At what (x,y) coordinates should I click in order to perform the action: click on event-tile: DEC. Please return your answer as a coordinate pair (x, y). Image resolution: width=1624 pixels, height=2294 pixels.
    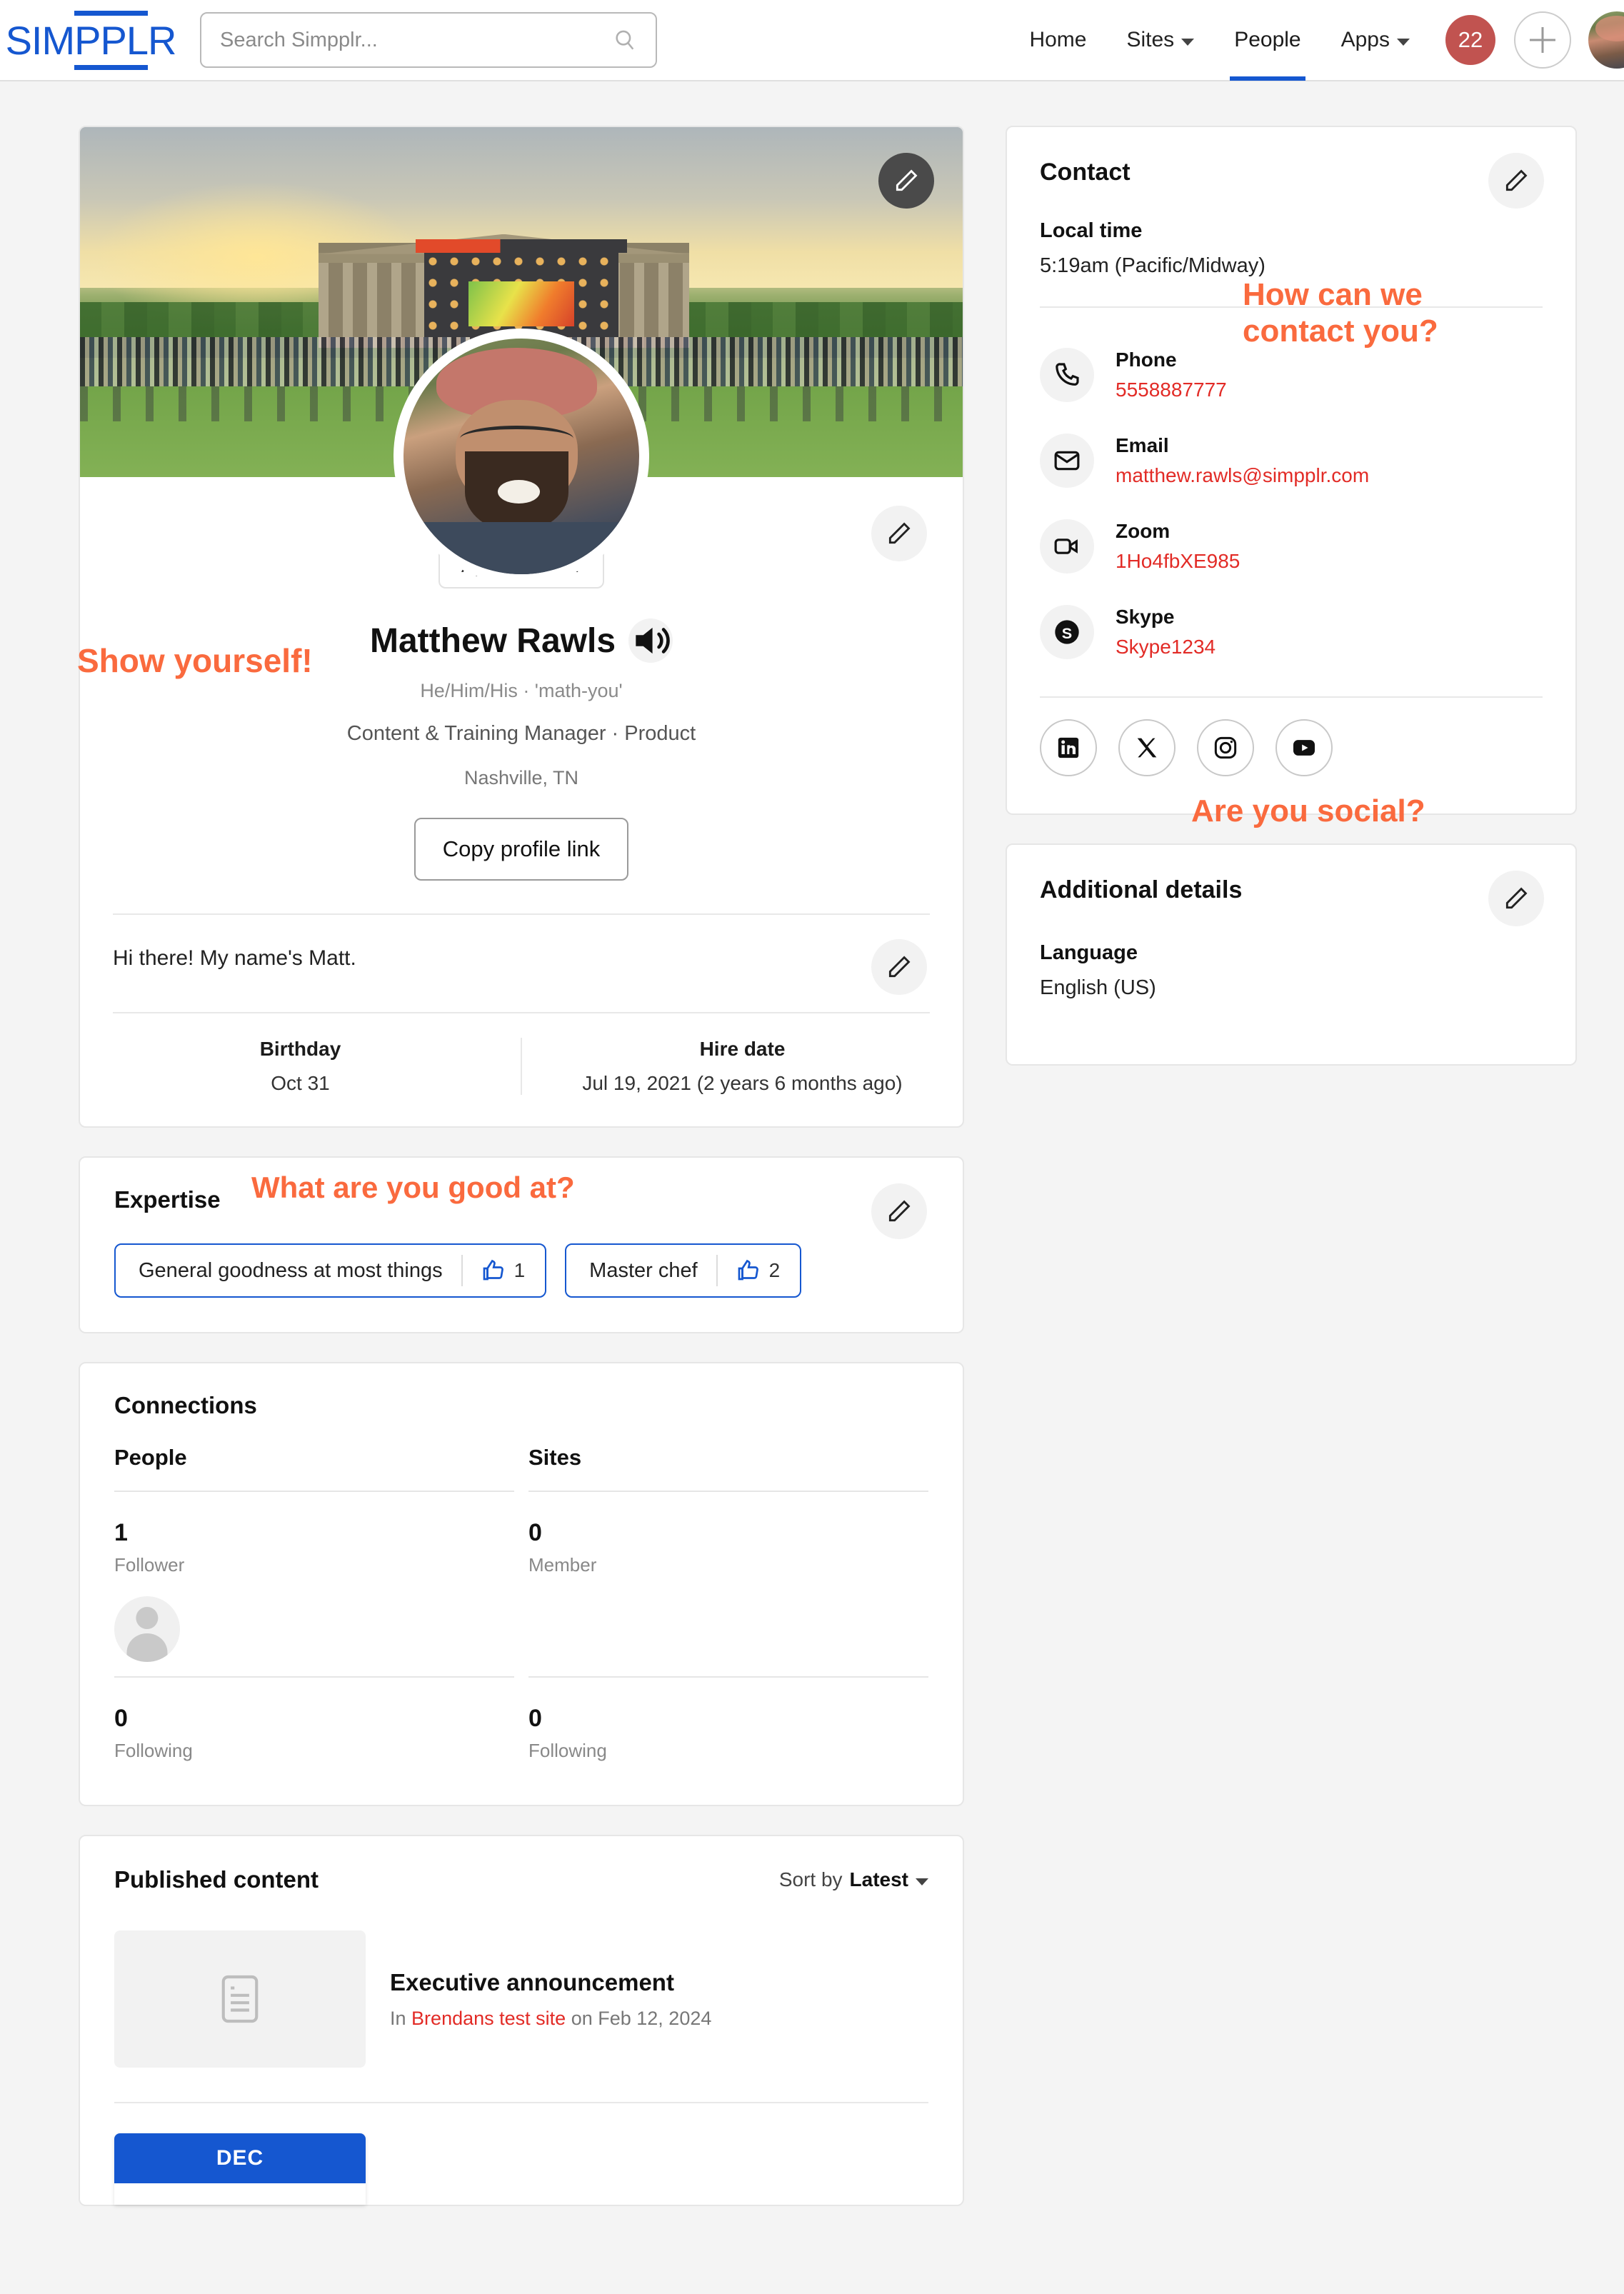
    Looking at the image, I should click on (240, 2169).